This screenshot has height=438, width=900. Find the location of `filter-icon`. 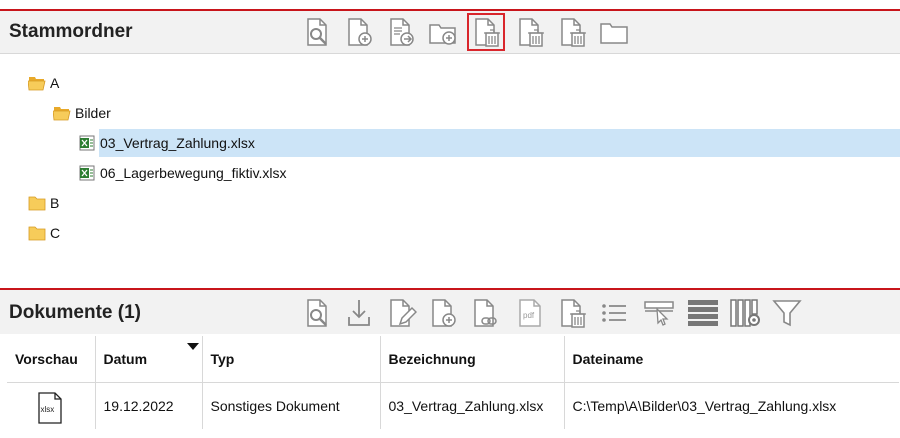

filter-icon is located at coordinates (787, 313).